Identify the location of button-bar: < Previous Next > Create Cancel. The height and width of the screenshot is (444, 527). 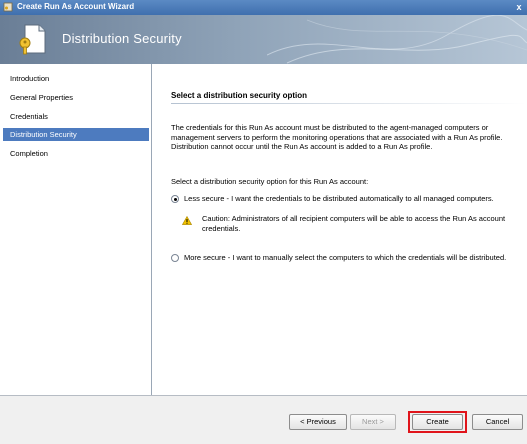
(263, 419).